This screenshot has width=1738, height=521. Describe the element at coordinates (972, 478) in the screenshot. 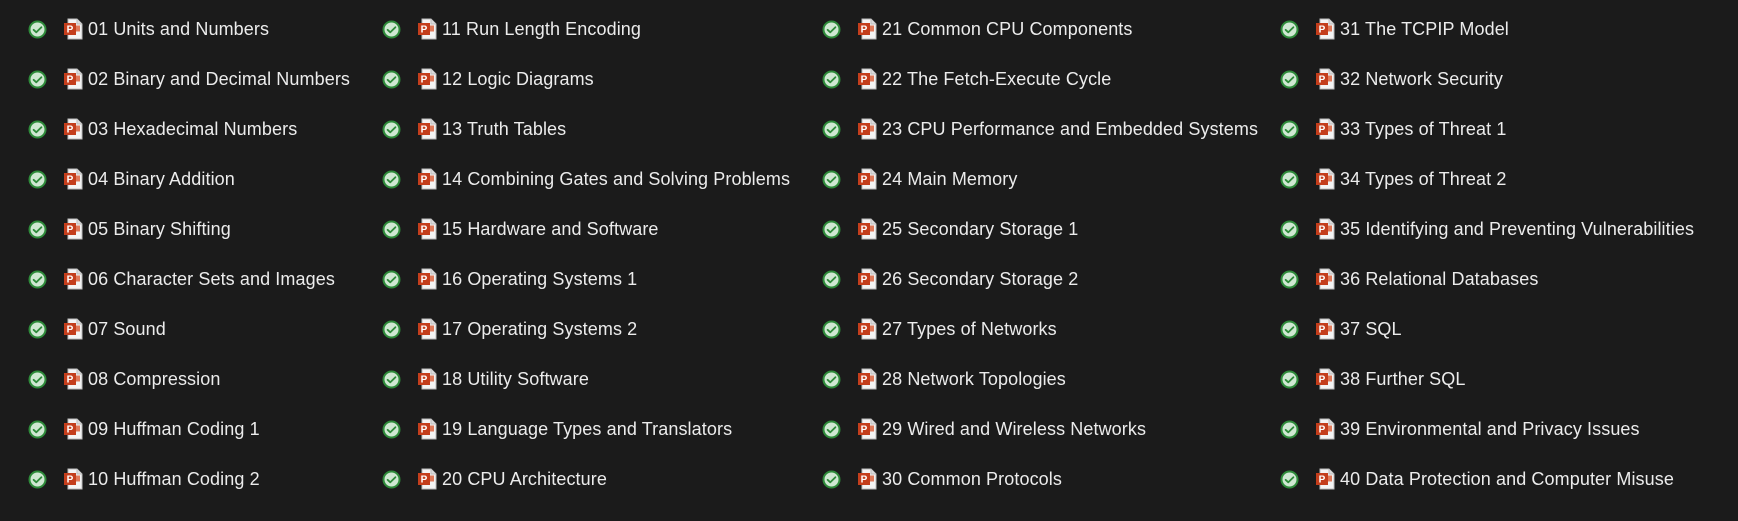

I see `file-name: 30 Common Protocols` at that location.